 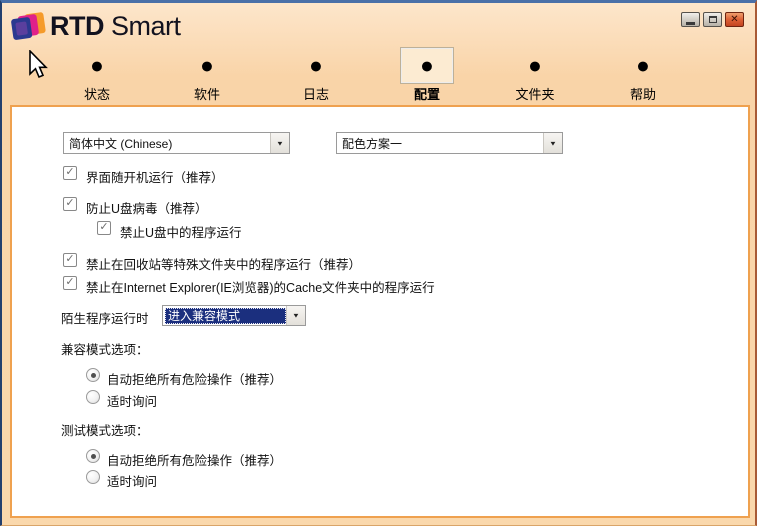 What do you see at coordinates (690, 19) in the screenshot?
I see `minimize-button` at bounding box center [690, 19].